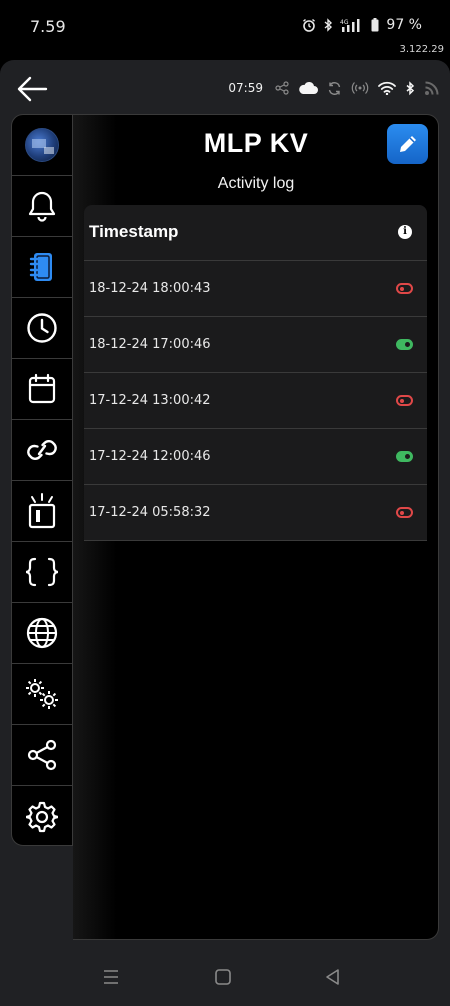 The width and height of the screenshot is (450, 1006). I want to click on battery-icon, so click(375, 25).